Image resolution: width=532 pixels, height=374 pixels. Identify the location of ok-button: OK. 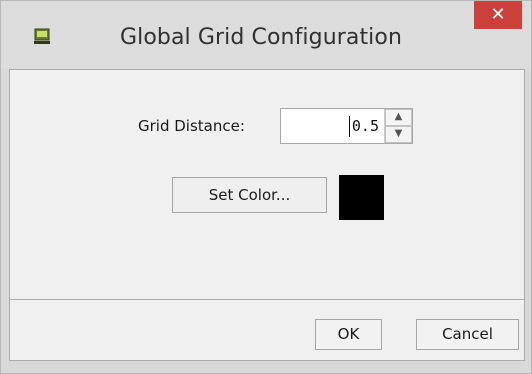
(348, 334).